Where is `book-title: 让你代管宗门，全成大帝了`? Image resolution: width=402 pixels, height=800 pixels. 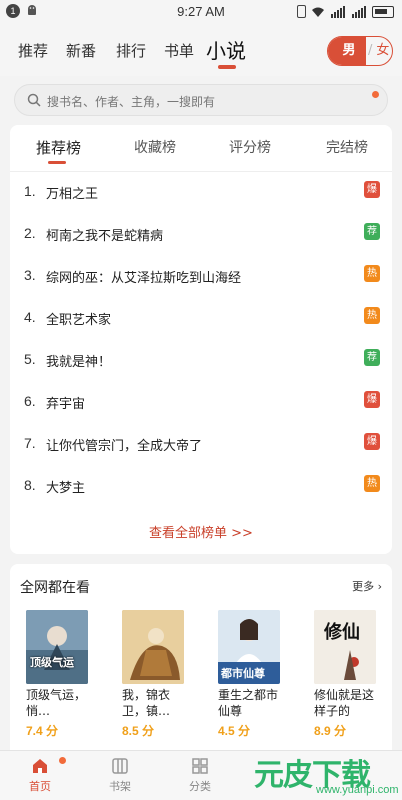 book-title: 让你代管宗门，全成大帝了 is located at coordinates (124, 446).